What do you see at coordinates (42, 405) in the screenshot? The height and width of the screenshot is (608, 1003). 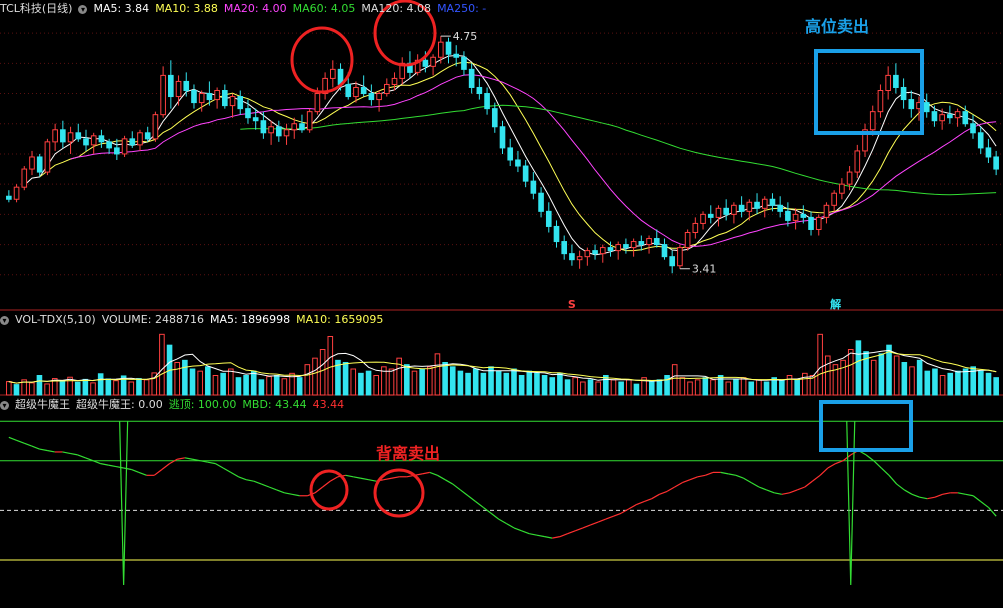 I see `indicator-title: 超级牛魔王` at bounding box center [42, 405].